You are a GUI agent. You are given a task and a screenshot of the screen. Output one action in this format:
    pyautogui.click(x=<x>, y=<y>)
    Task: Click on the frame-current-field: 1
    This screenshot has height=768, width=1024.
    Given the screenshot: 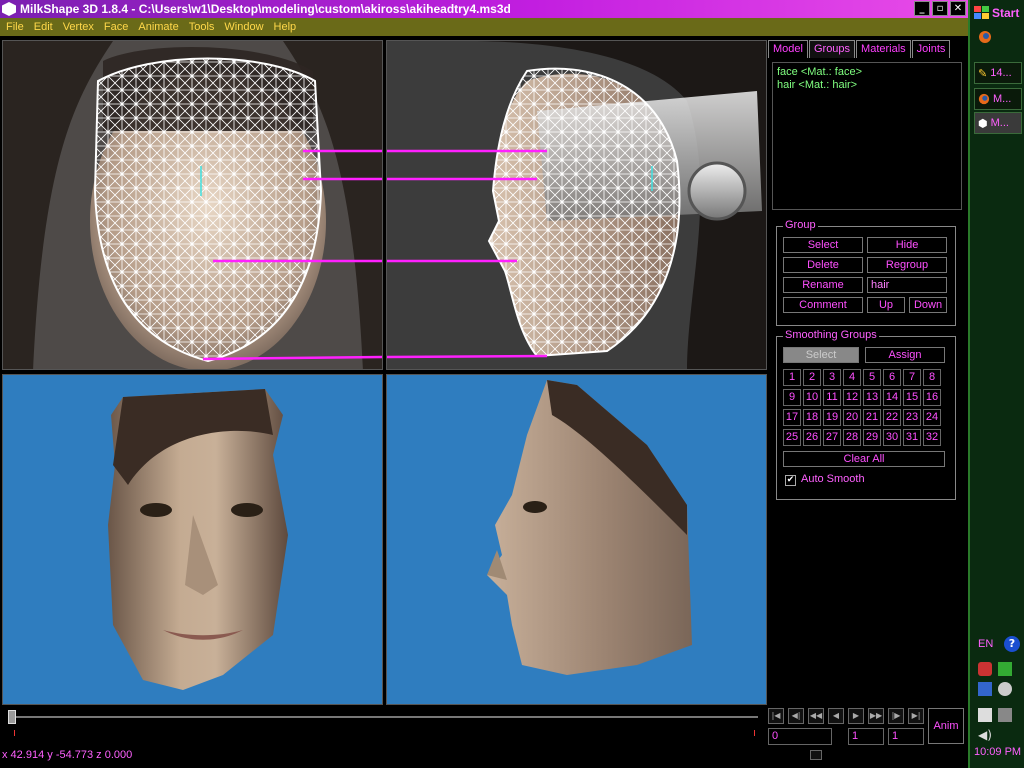 What is the action you would take?
    pyautogui.click(x=866, y=736)
    